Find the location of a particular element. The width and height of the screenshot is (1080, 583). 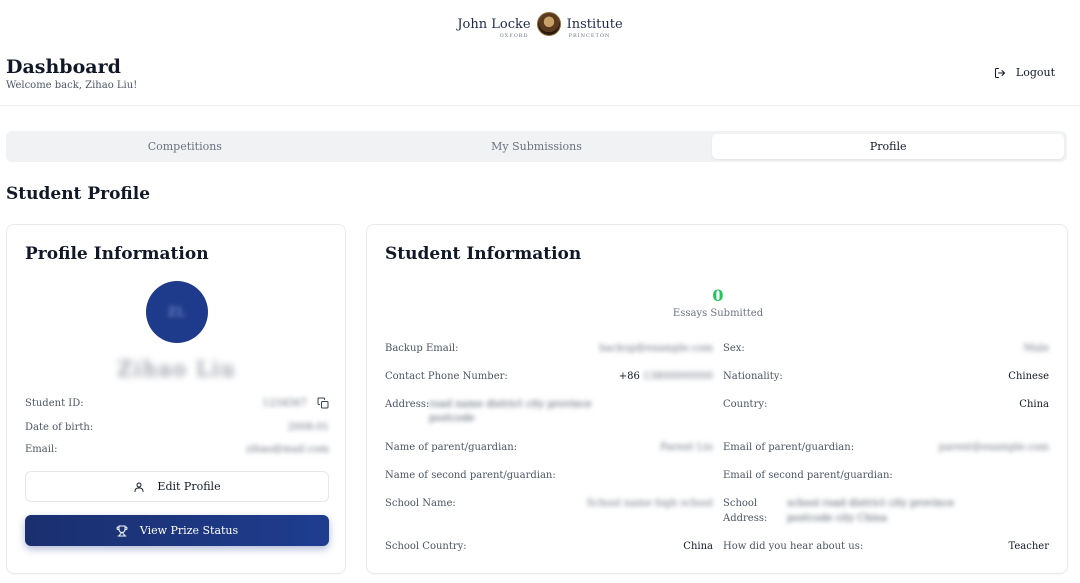

school-name-label: School Name: is located at coordinates (420, 503).